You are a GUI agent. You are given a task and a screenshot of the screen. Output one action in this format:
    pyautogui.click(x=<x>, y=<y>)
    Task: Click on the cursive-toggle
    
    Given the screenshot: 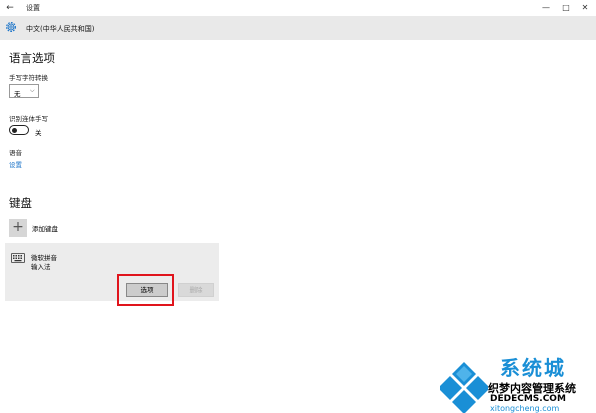 What is the action you would take?
    pyautogui.click(x=19, y=130)
    